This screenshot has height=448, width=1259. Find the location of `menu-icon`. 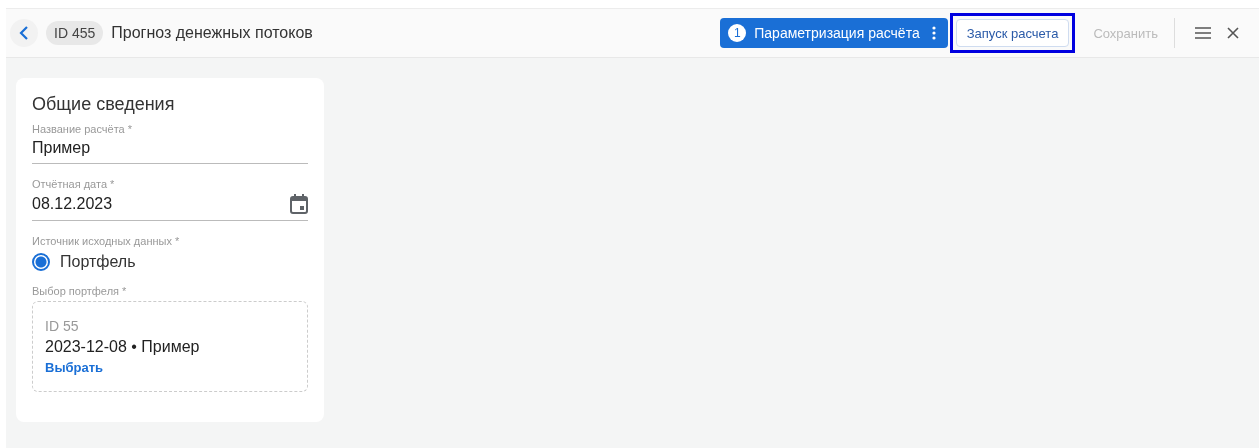

menu-icon is located at coordinates (1203, 33).